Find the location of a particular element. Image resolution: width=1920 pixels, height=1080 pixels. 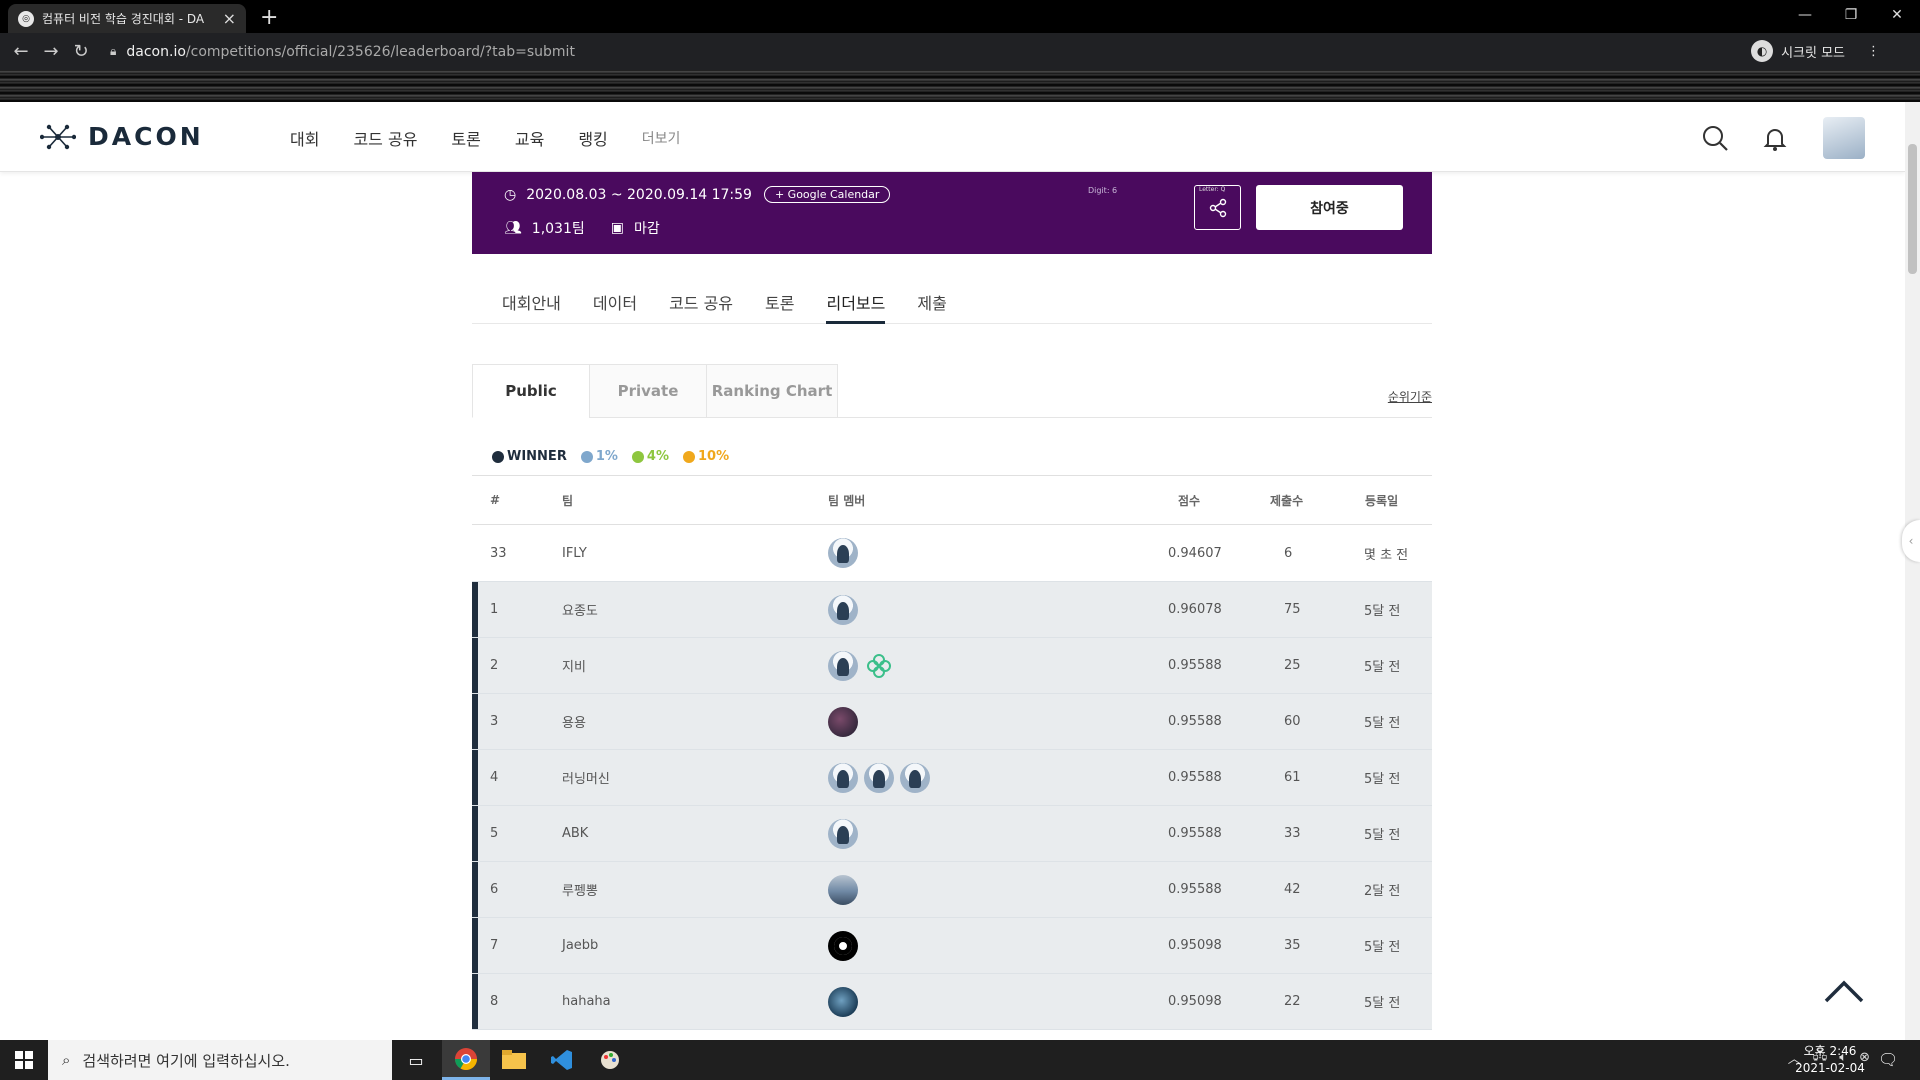

submission-count: 42 is located at coordinates (1292, 889).